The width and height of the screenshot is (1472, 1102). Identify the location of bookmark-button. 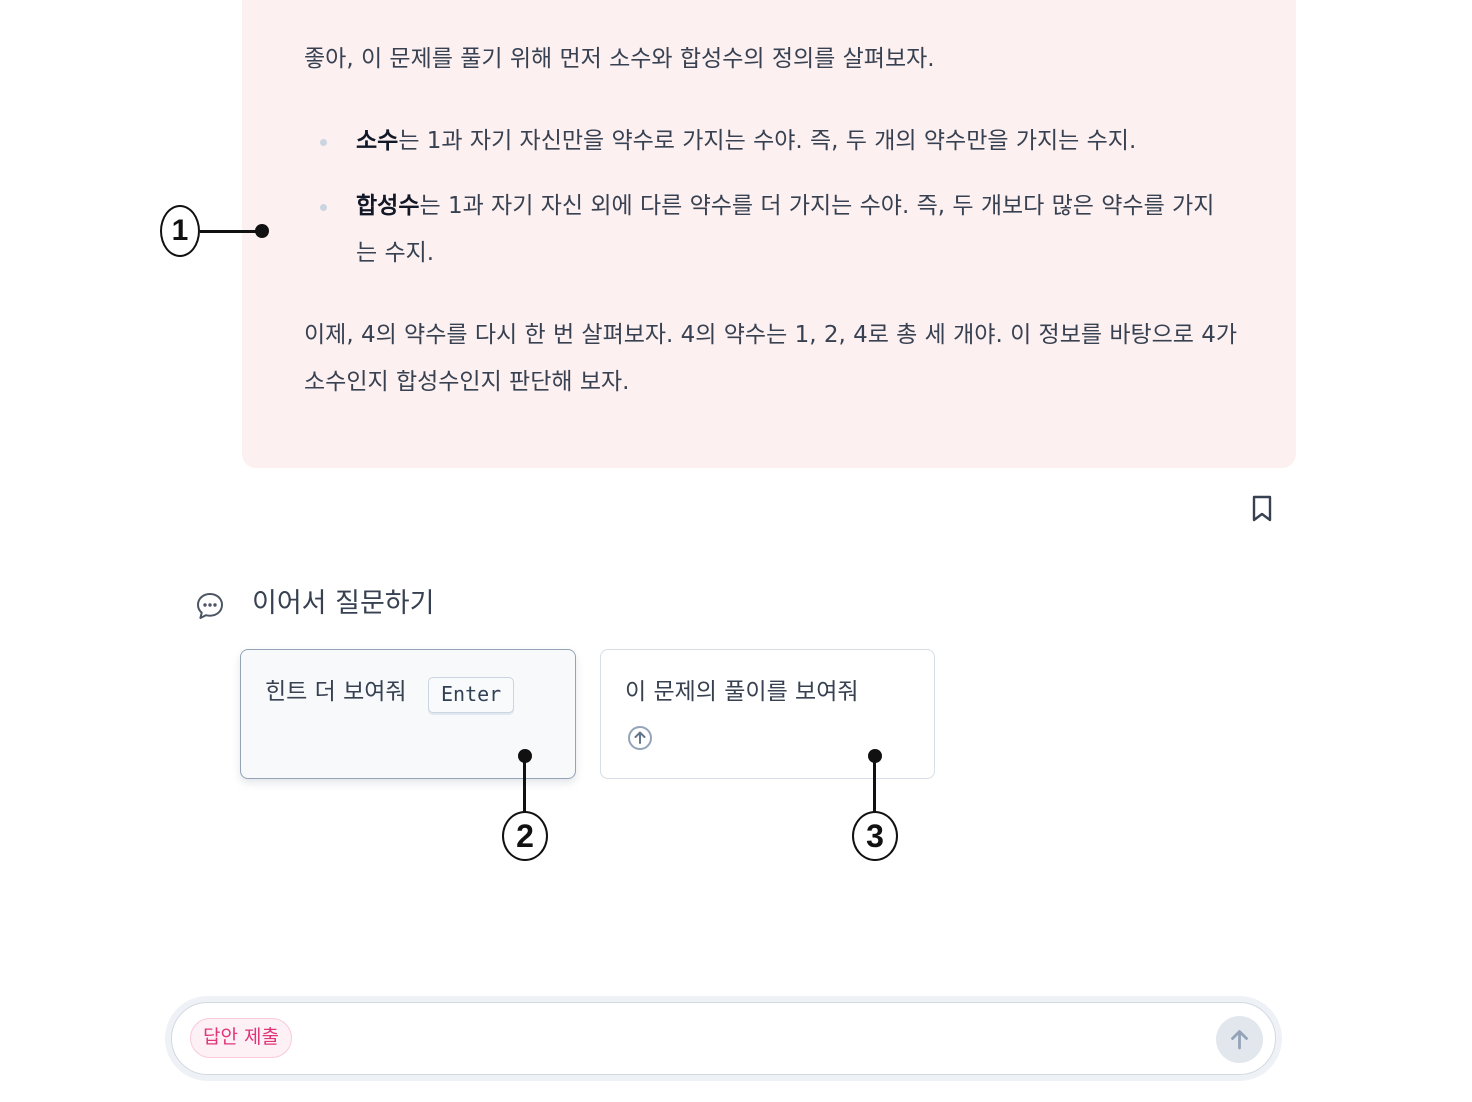
(1262, 509).